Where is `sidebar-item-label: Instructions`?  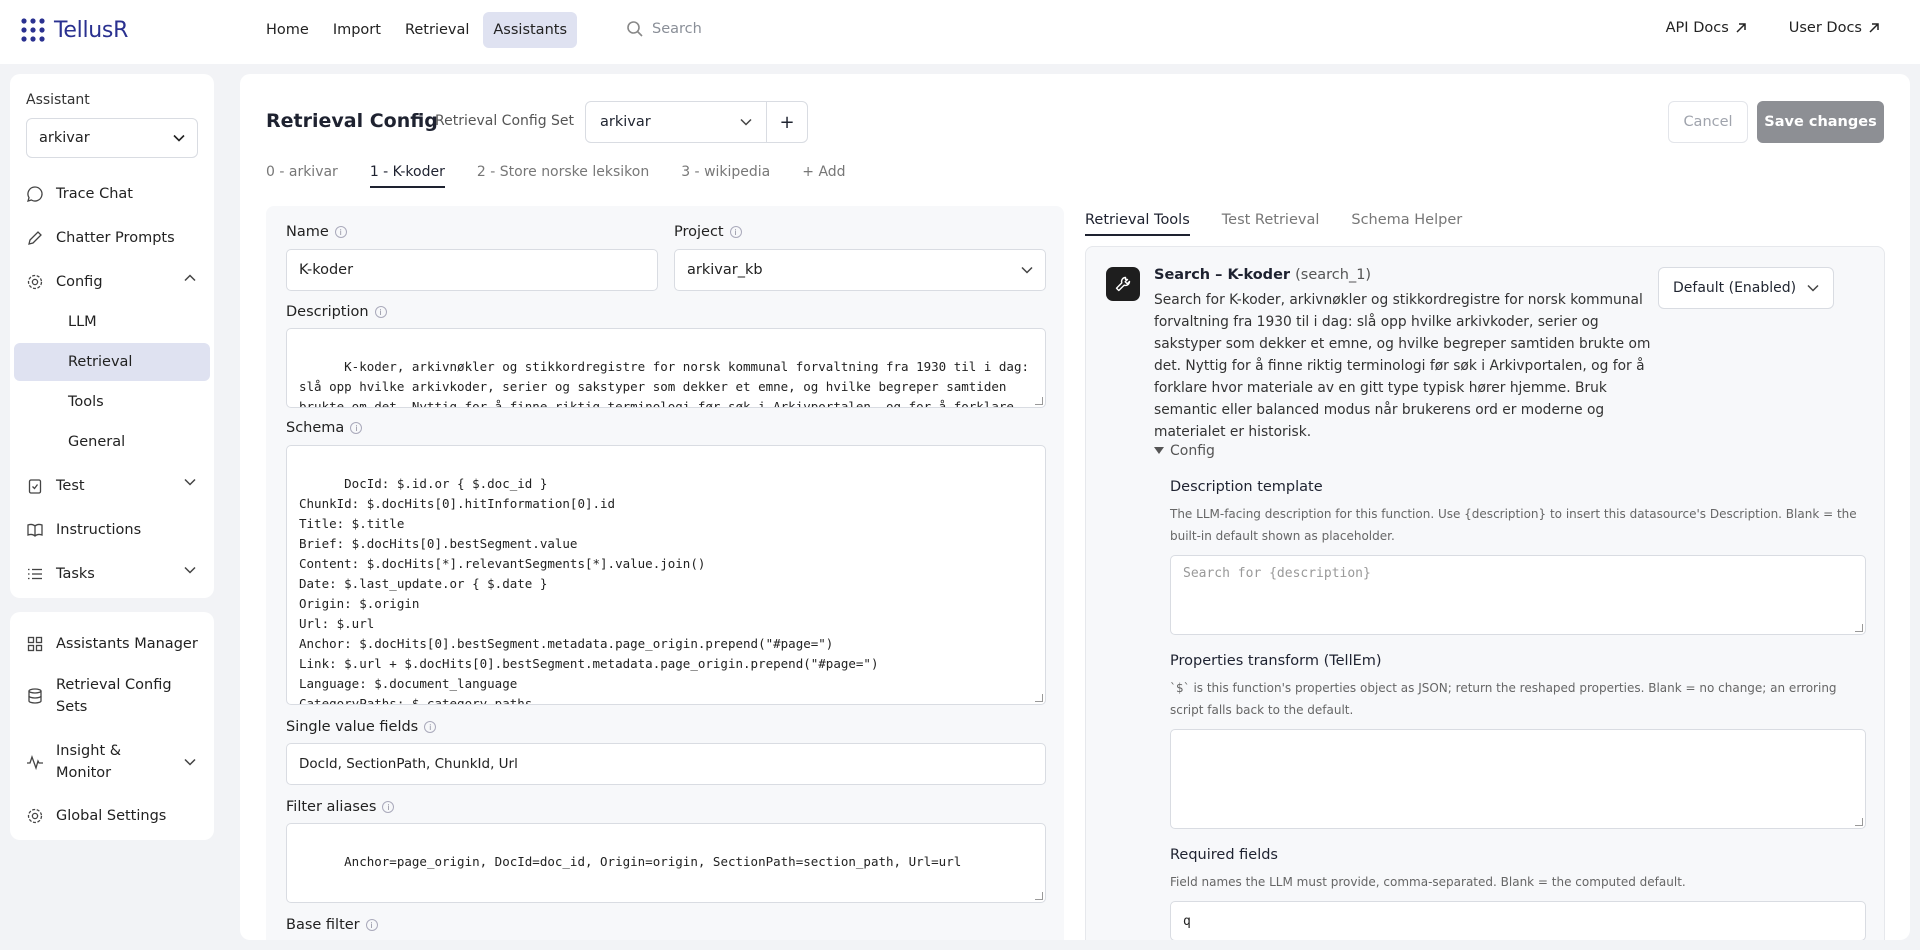 sidebar-item-label: Instructions is located at coordinates (99, 530).